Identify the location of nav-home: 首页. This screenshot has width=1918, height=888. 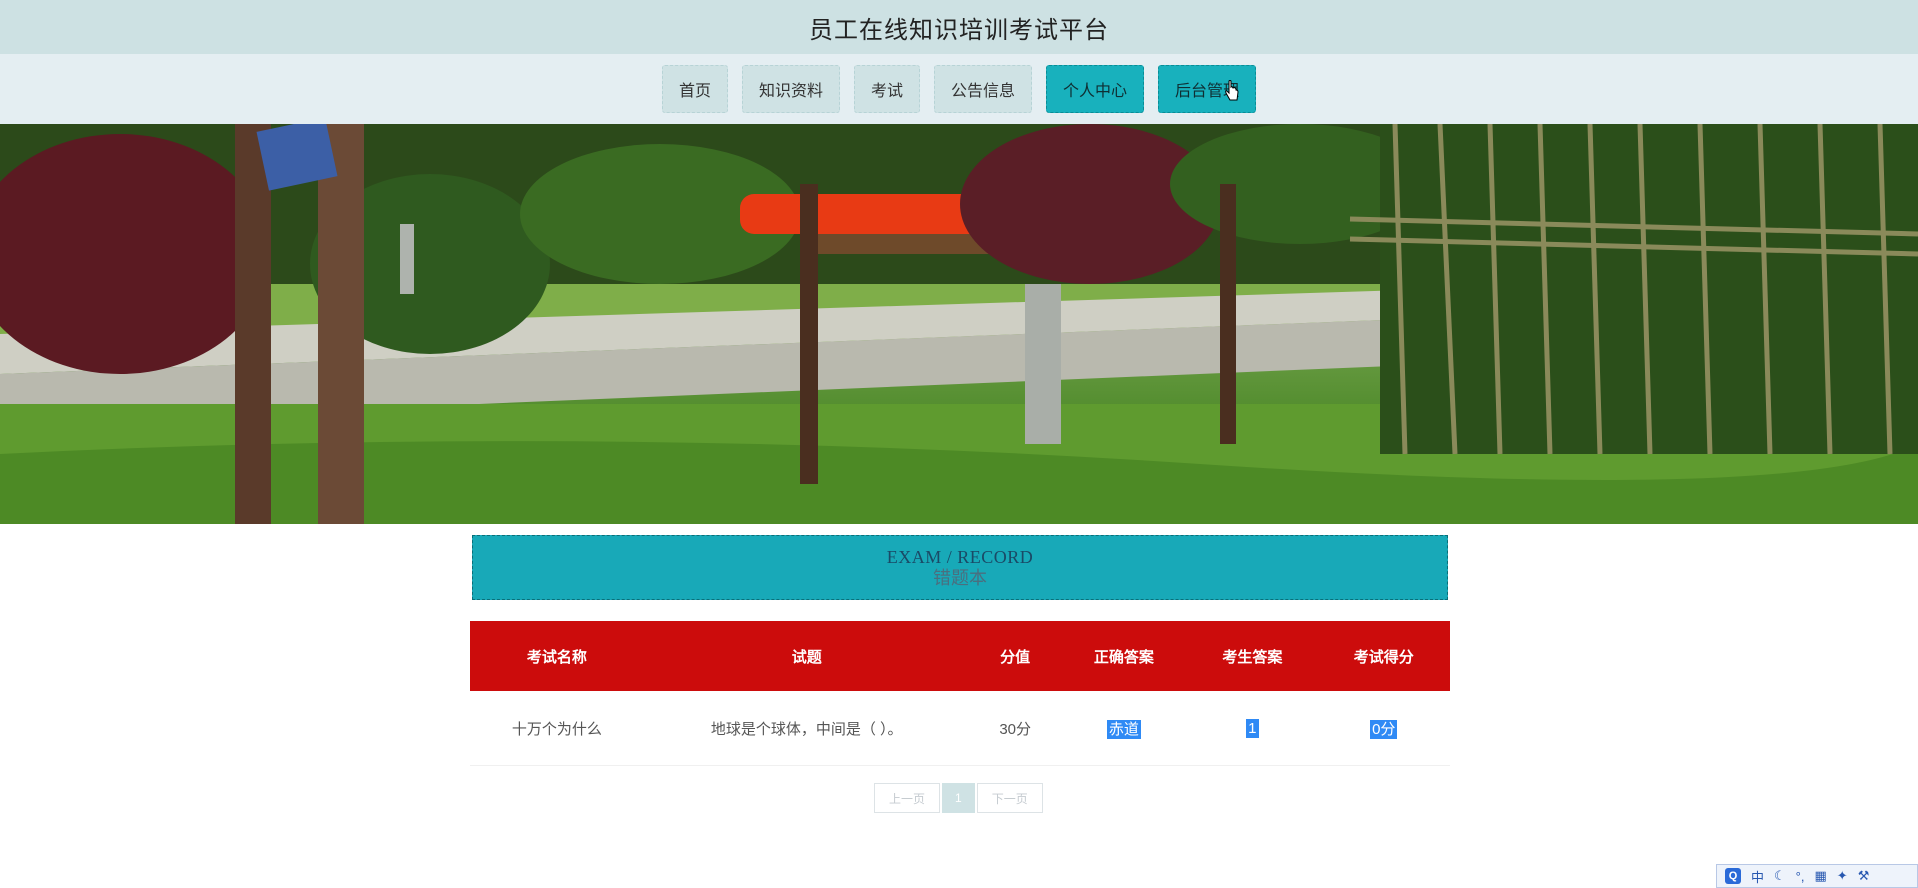
(694, 89).